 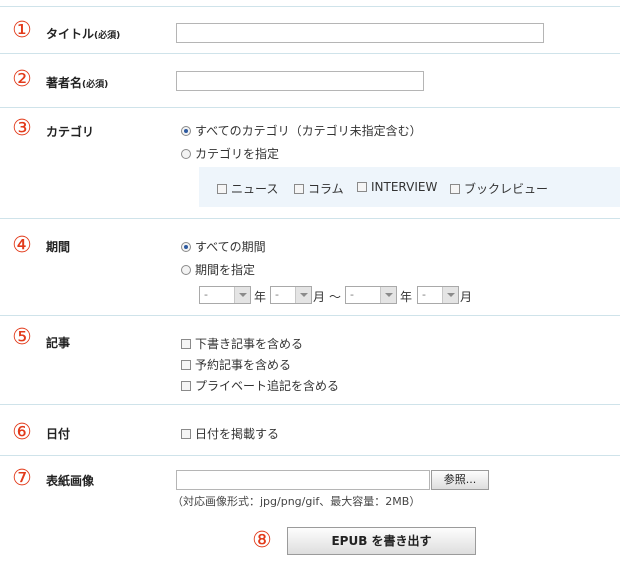 What do you see at coordinates (22, 30) in the screenshot?
I see `step-number-1: ①` at bounding box center [22, 30].